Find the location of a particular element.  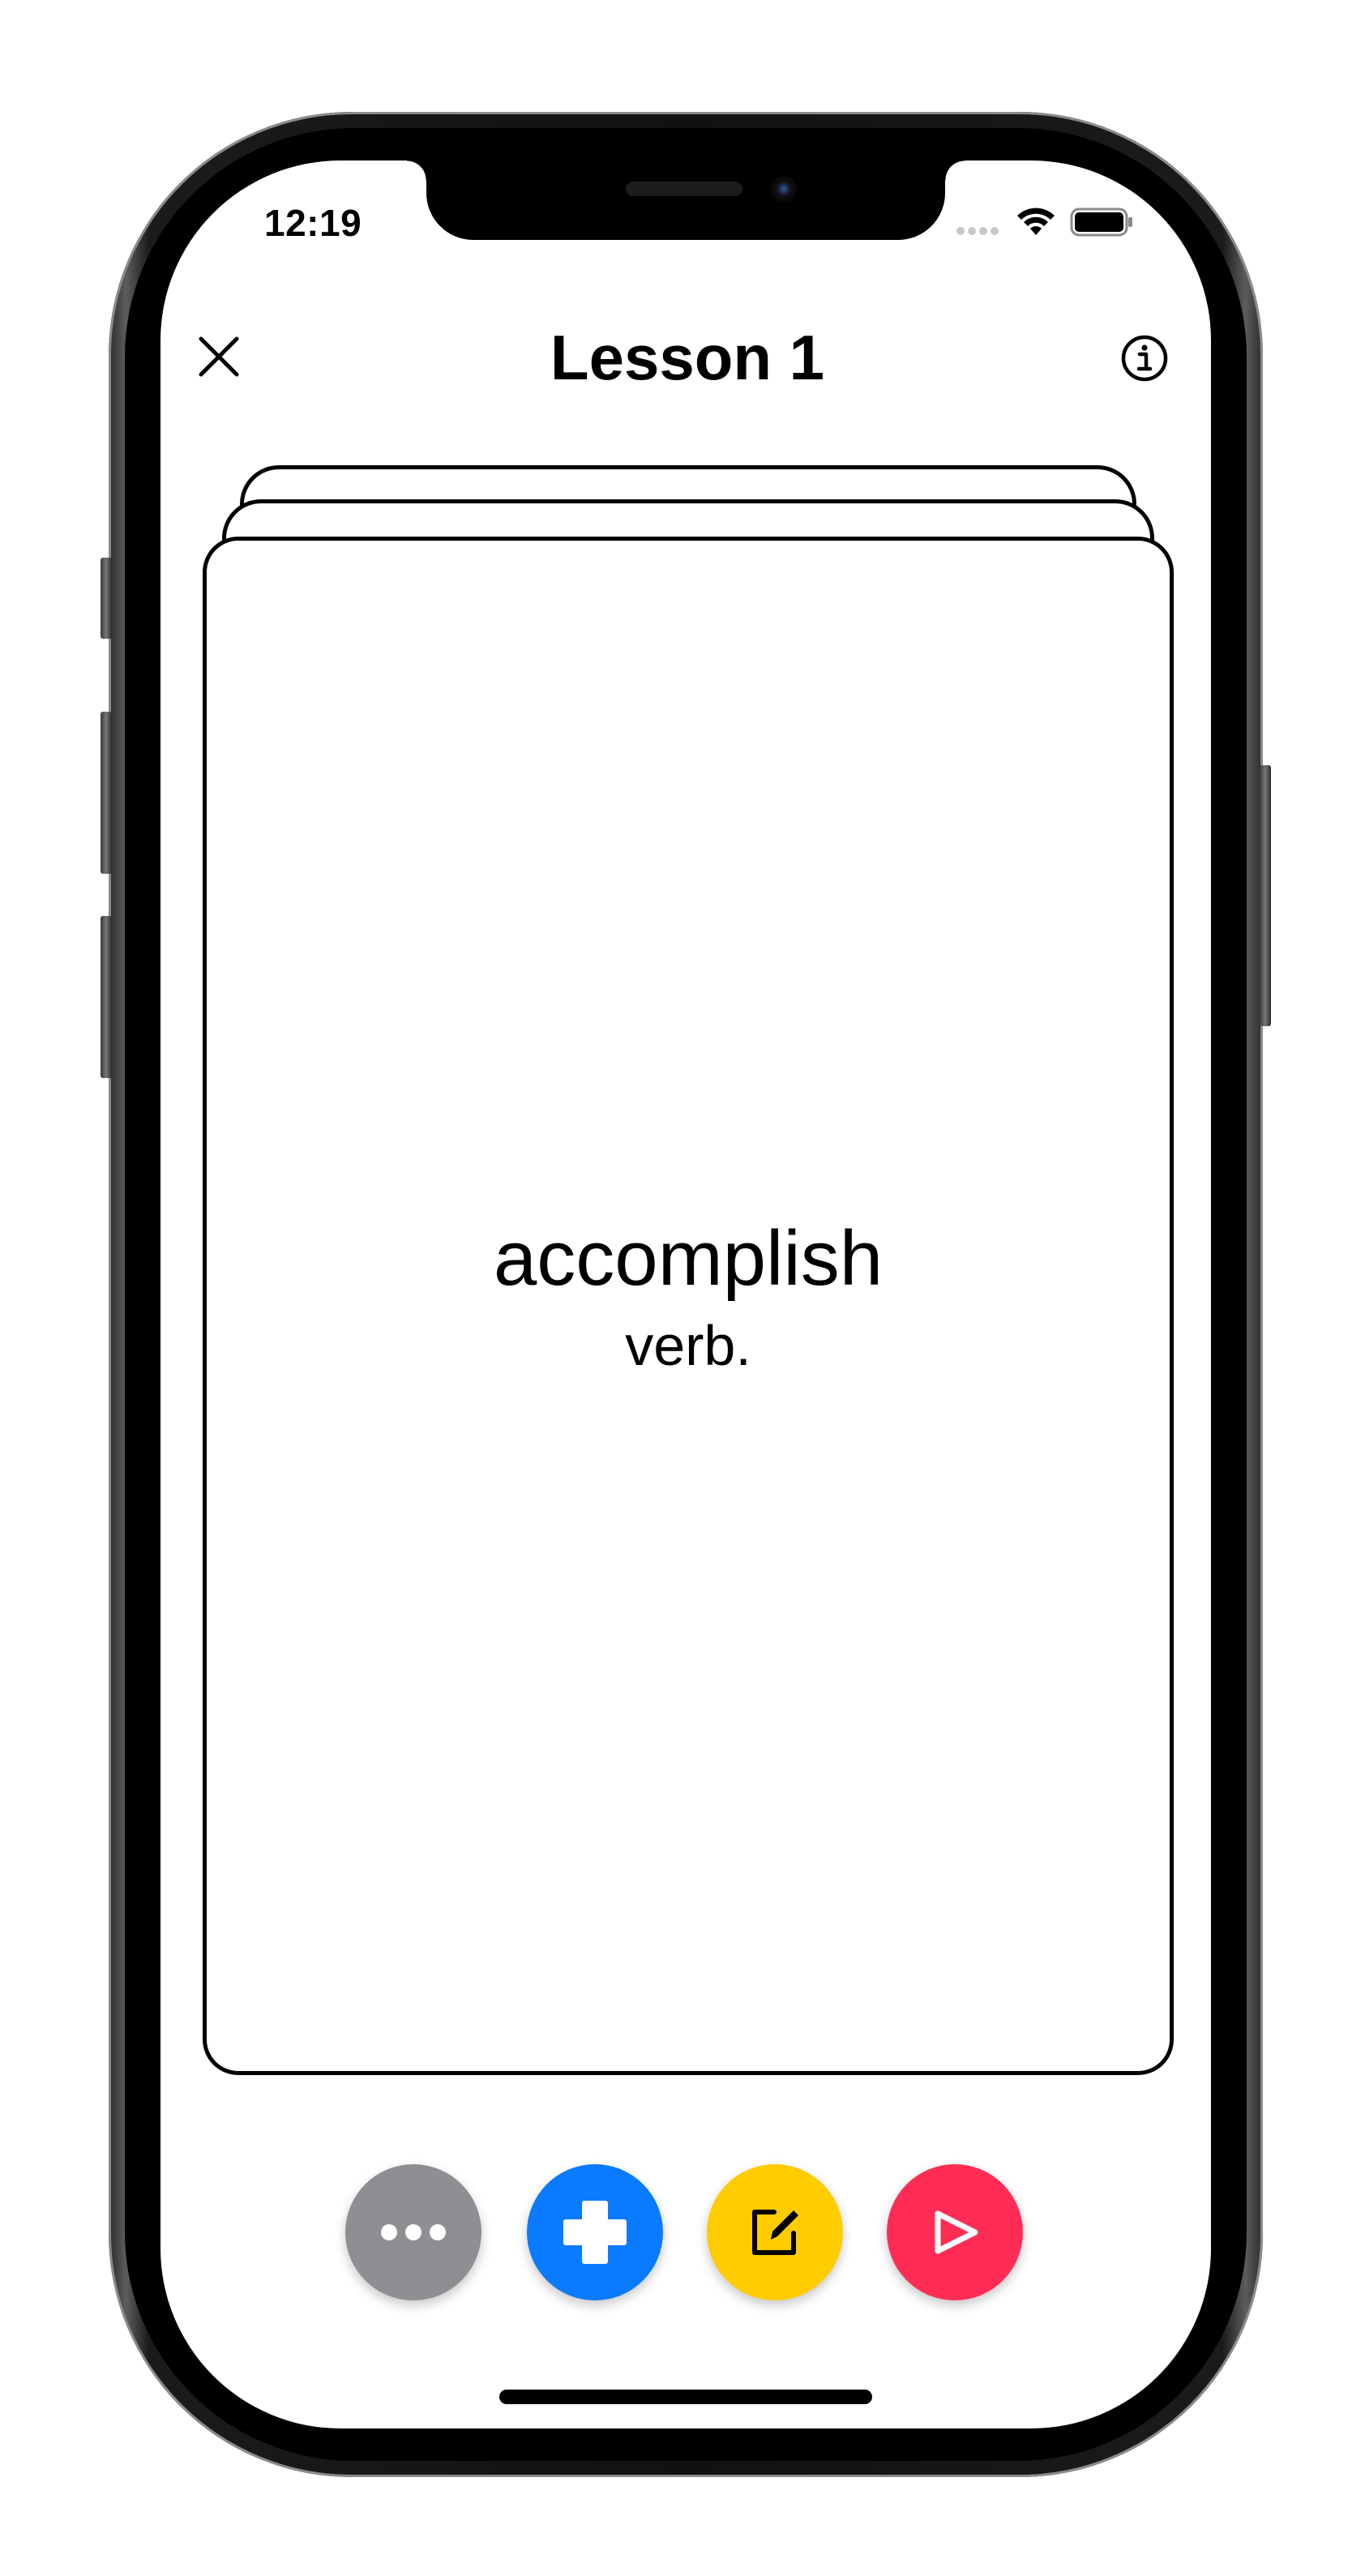

mute-switch is located at coordinates (106, 598).